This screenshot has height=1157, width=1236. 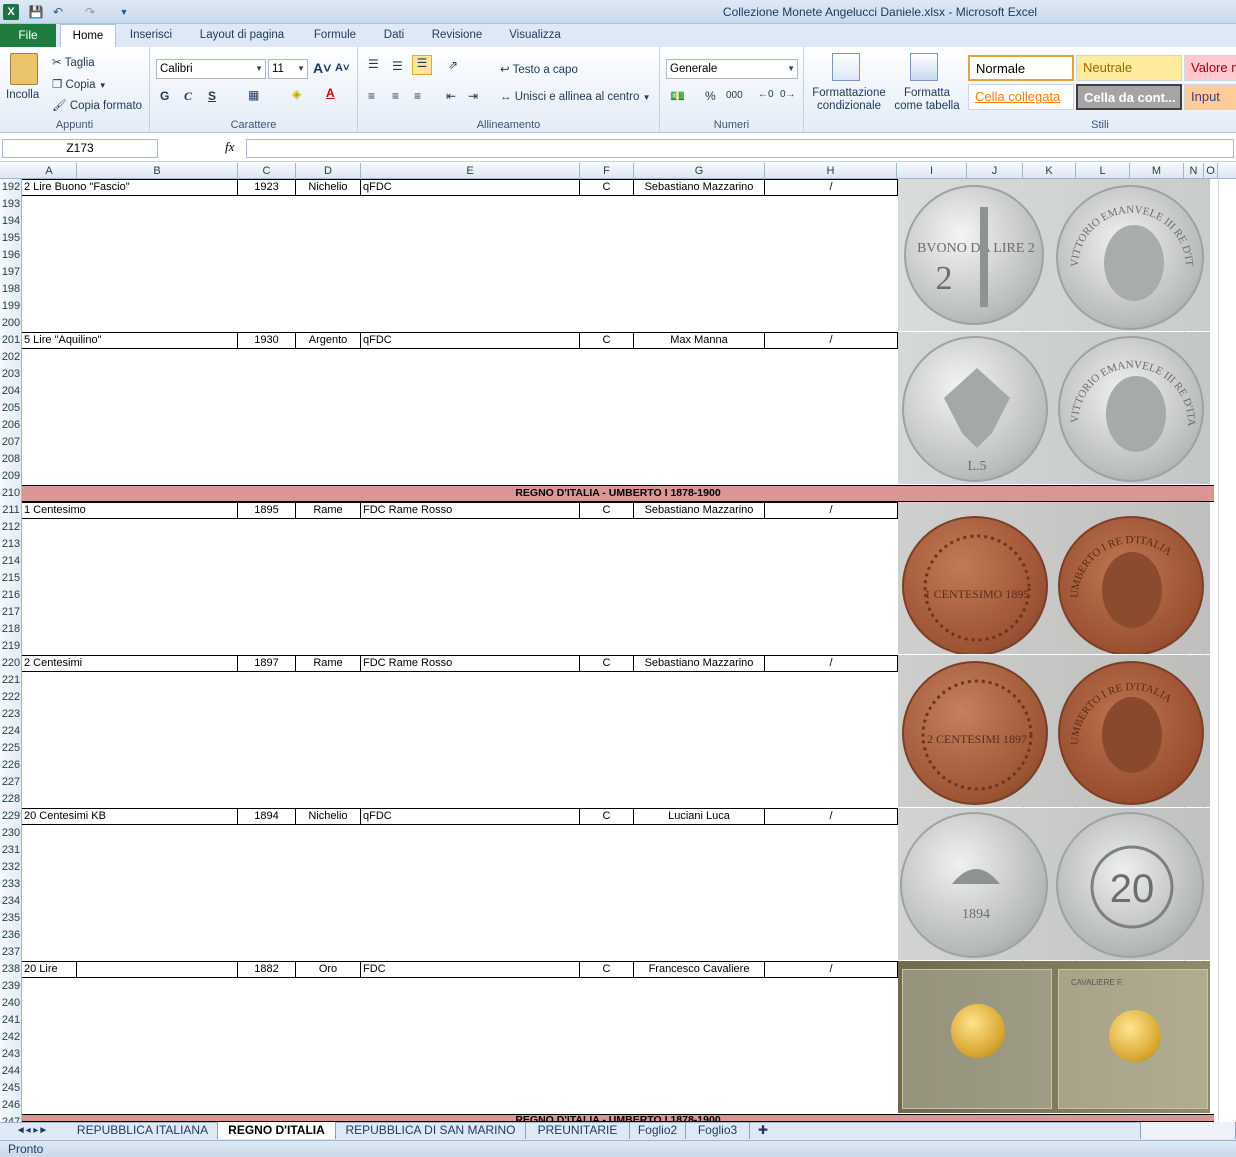 I want to click on style-normal: Normale, so click(x=1021, y=68).